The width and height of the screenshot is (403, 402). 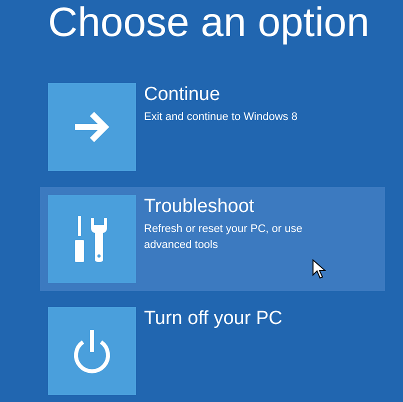 What do you see at coordinates (183, 95) in the screenshot?
I see `option-label: Continue` at bounding box center [183, 95].